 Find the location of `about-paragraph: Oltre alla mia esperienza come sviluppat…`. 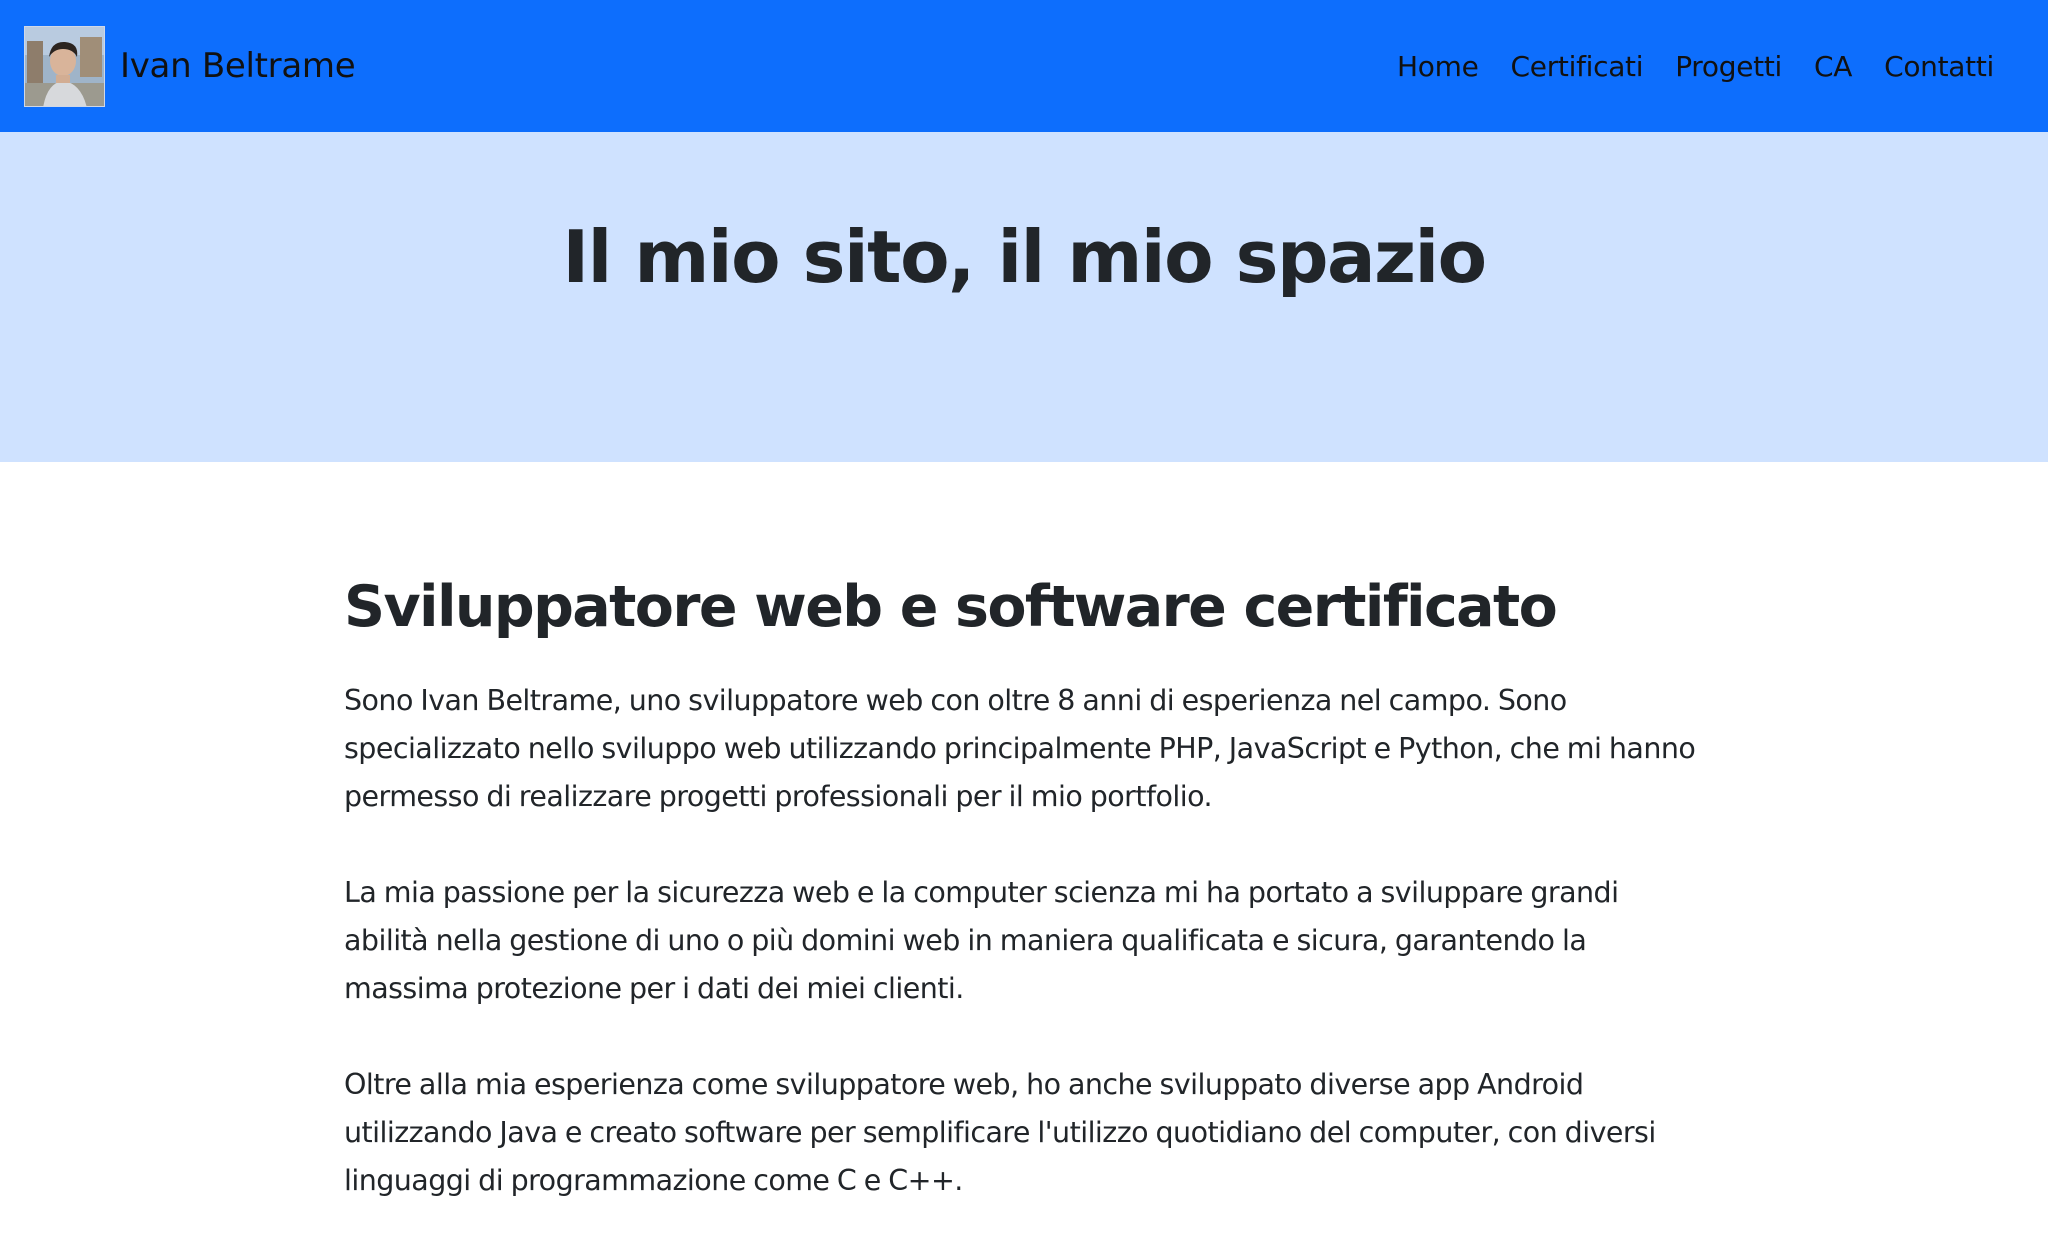

about-paragraph: Oltre alla mia esperienza come sviluppat… is located at coordinates (1000, 1132).